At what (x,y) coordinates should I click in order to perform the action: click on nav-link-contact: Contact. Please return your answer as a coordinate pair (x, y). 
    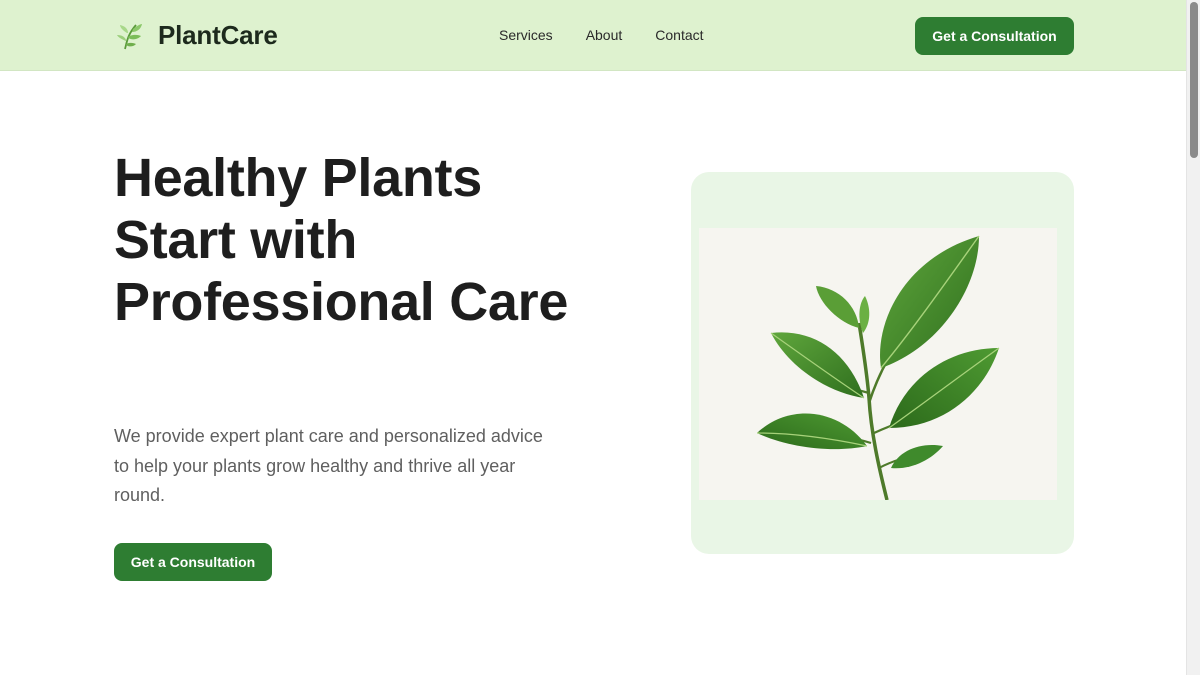
    Looking at the image, I should click on (679, 35).